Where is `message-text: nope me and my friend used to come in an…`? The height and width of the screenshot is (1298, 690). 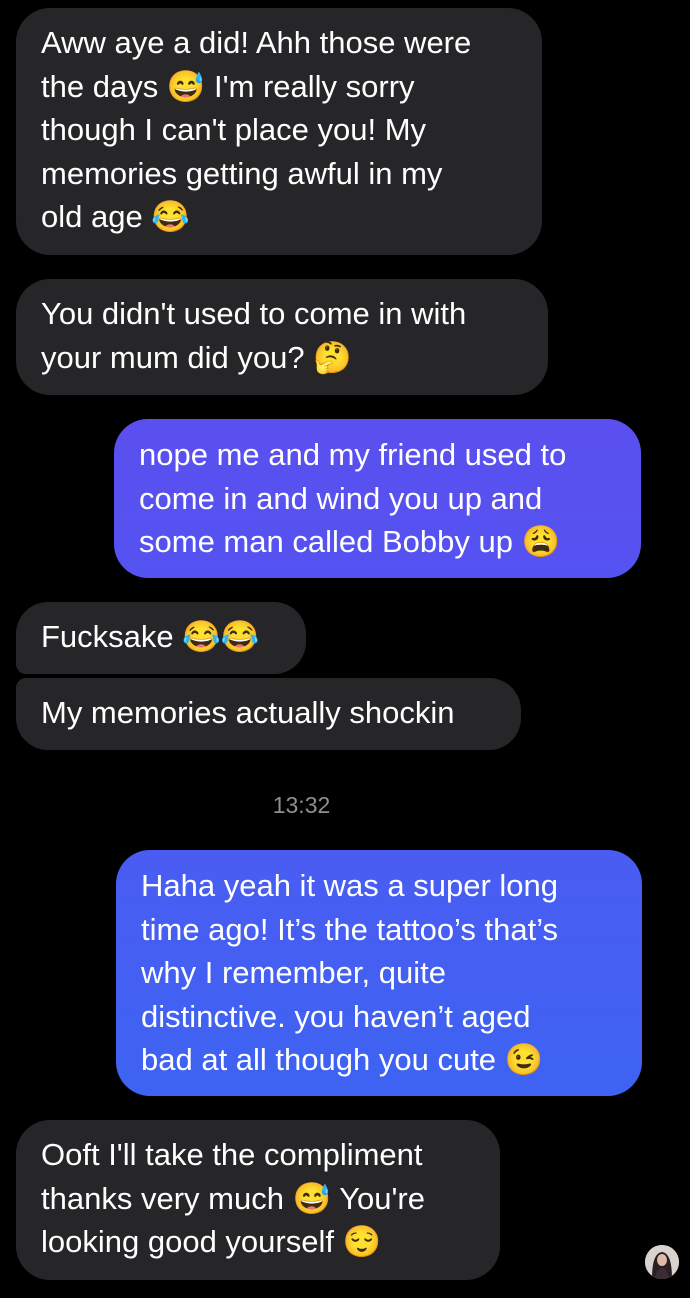
message-text: nope me and my friend used to come in an… is located at coordinates (353, 498).